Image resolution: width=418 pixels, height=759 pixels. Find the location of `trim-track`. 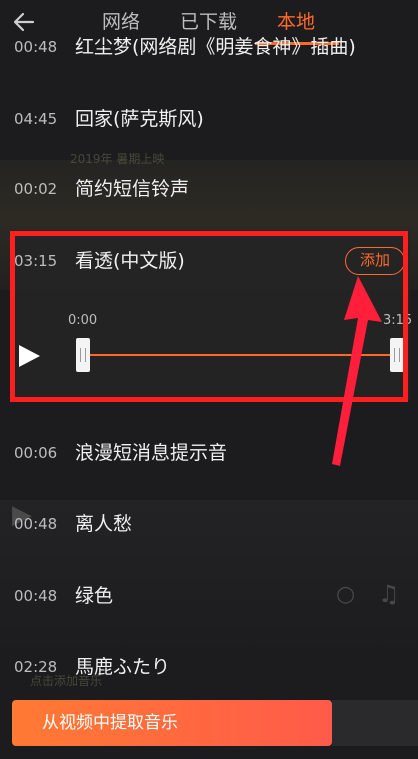

trim-track is located at coordinates (240, 355).